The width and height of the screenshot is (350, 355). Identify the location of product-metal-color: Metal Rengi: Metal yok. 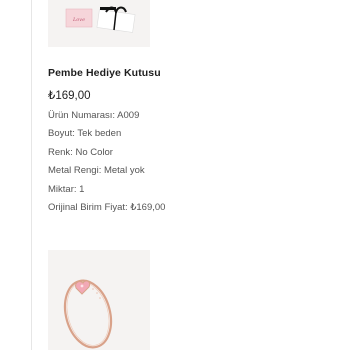
(96, 170).